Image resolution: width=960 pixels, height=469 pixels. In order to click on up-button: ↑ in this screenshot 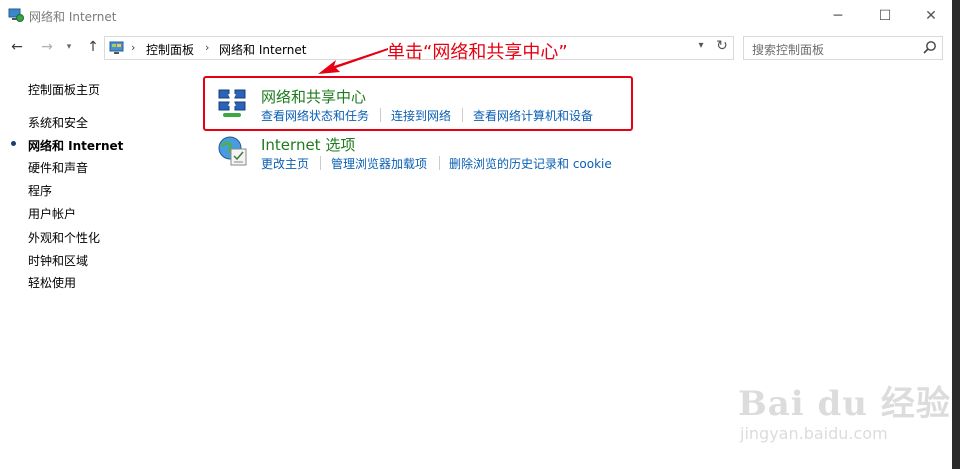, I will do `click(93, 47)`.